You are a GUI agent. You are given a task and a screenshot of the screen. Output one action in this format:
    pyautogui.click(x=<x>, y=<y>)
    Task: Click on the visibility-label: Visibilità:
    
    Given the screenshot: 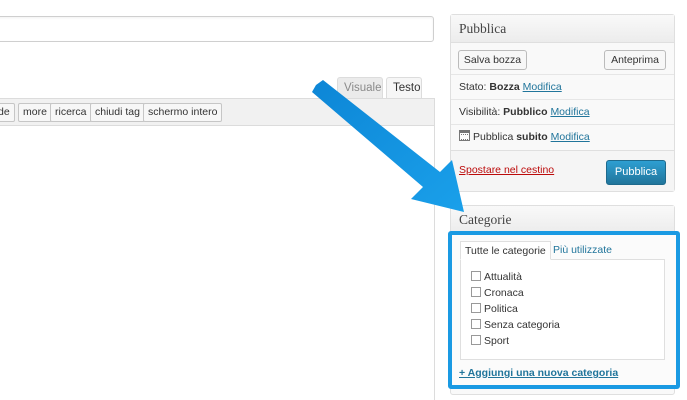 What is the action you would take?
    pyautogui.click(x=481, y=112)
    